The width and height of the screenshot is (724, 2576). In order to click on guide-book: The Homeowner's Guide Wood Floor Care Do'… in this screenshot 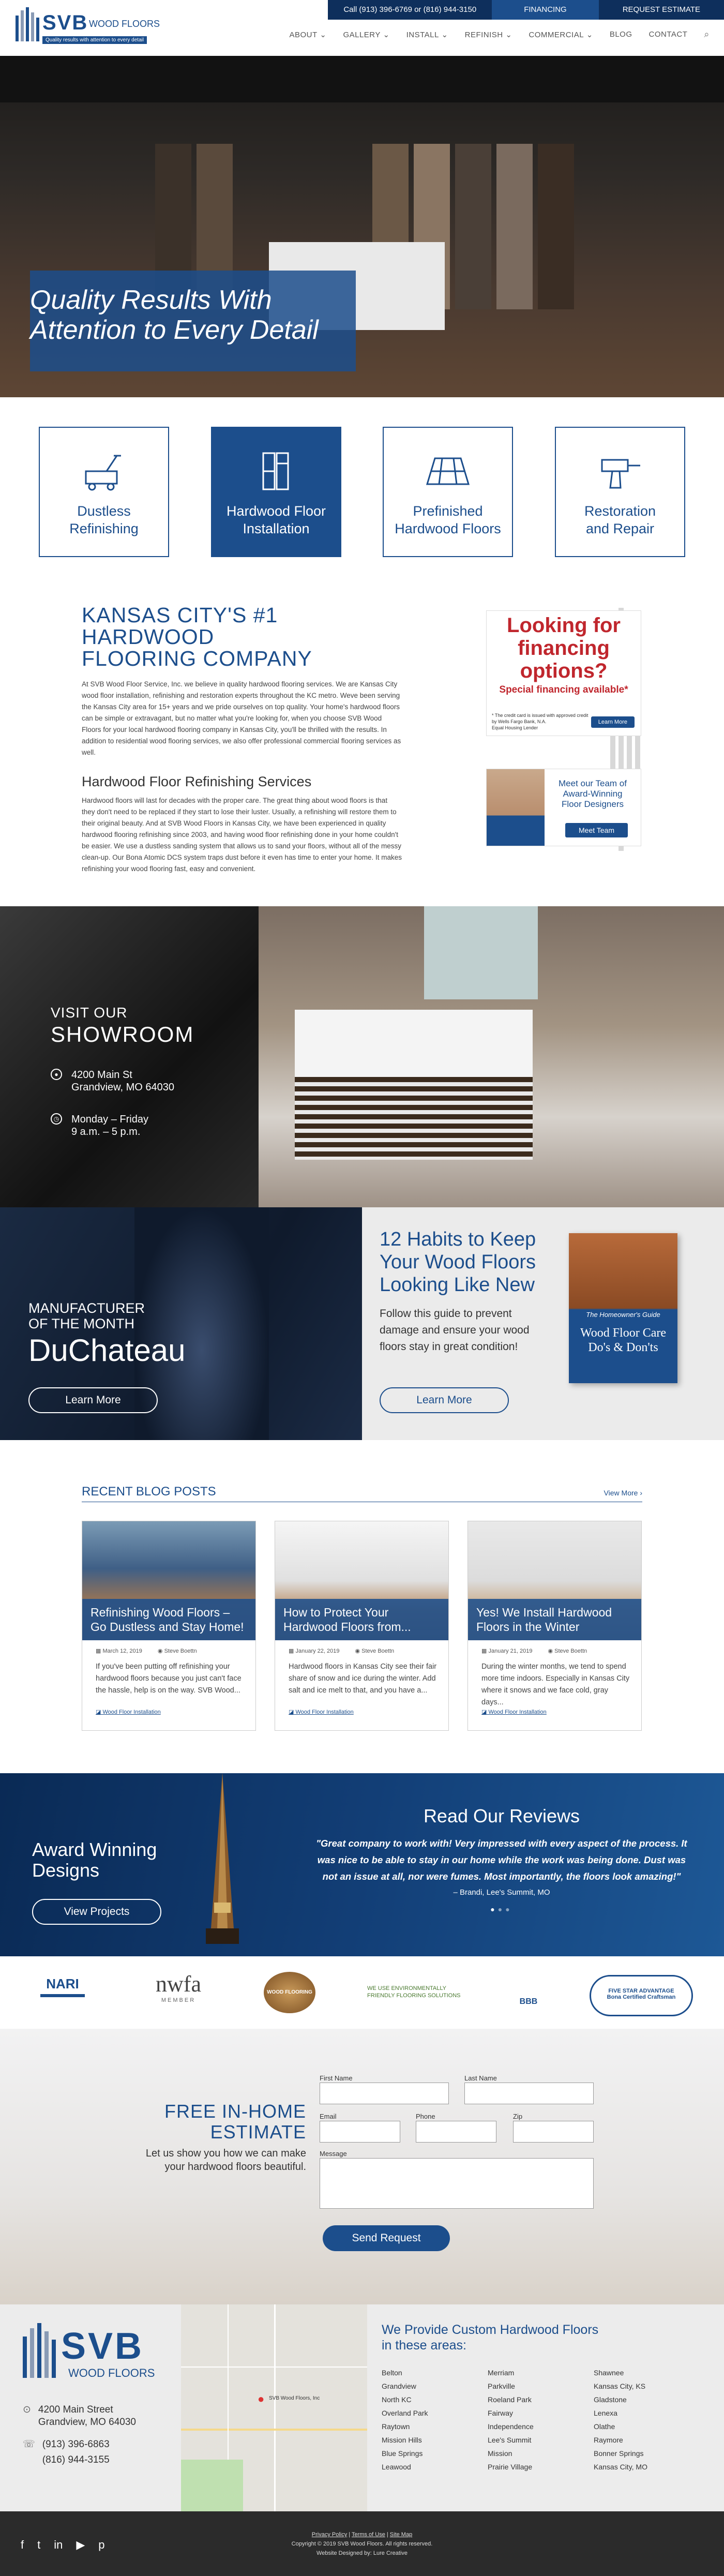, I will do `click(623, 1308)`.